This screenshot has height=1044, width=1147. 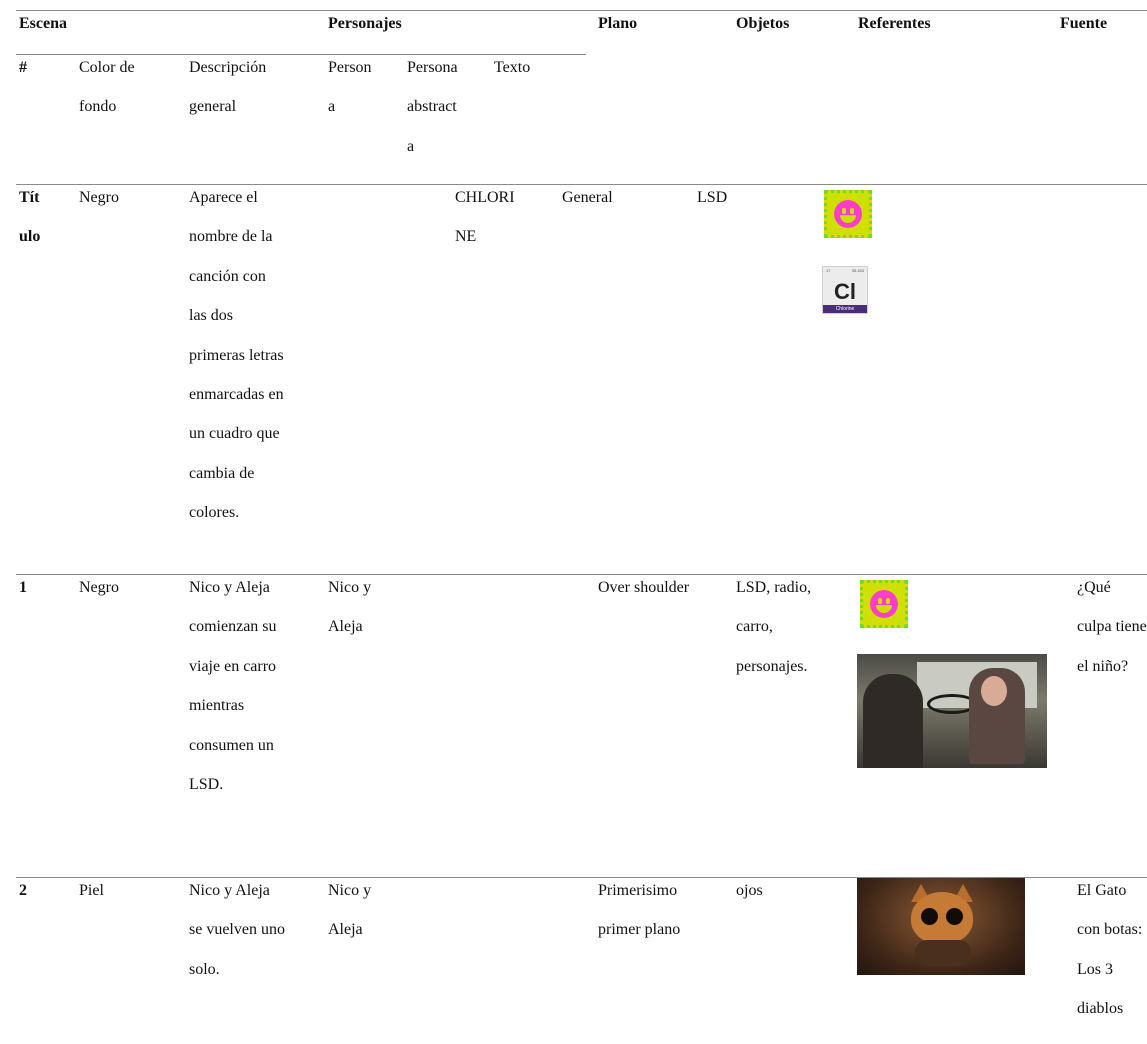 What do you see at coordinates (639, 920) in the screenshot?
I see `row-2-plano: Primerisimo primer plano` at bounding box center [639, 920].